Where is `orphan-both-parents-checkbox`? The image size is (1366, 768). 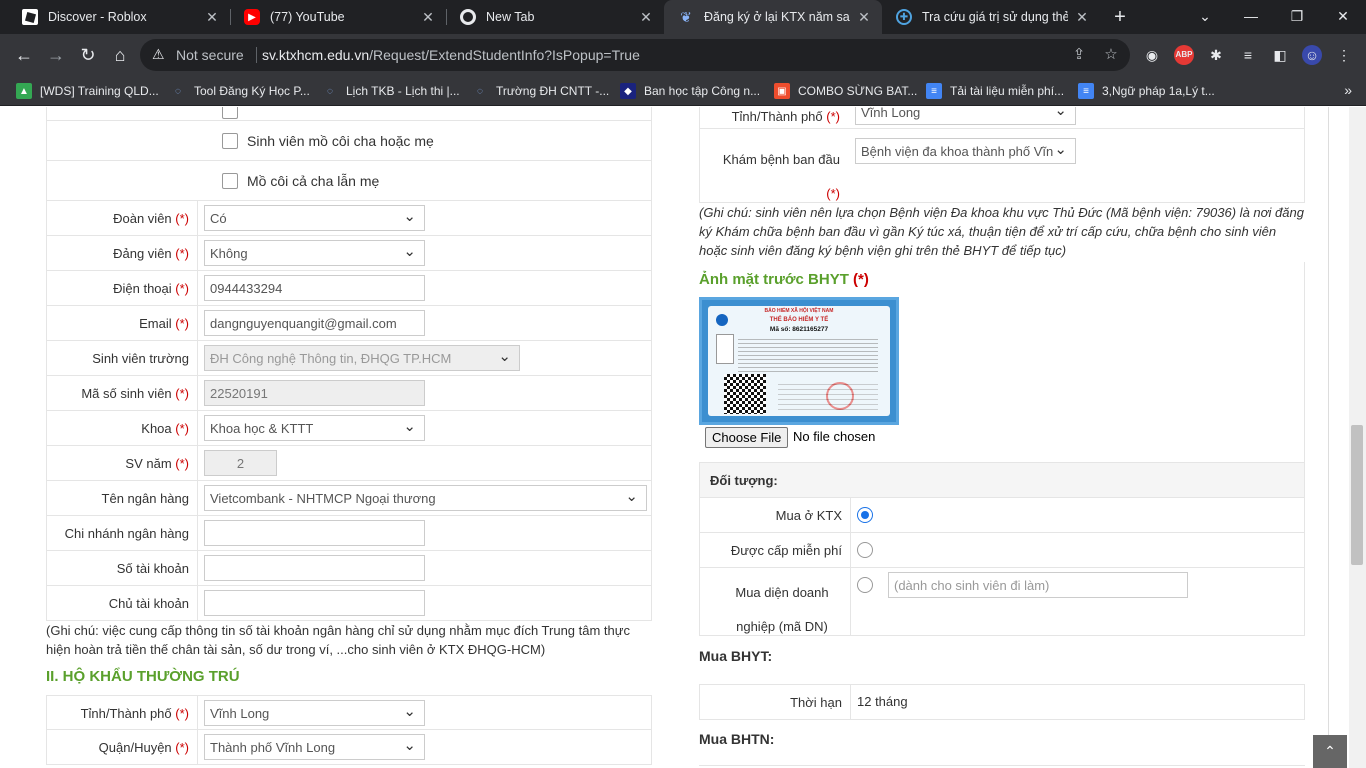
orphan-both-parents-checkbox is located at coordinates (230, 181).